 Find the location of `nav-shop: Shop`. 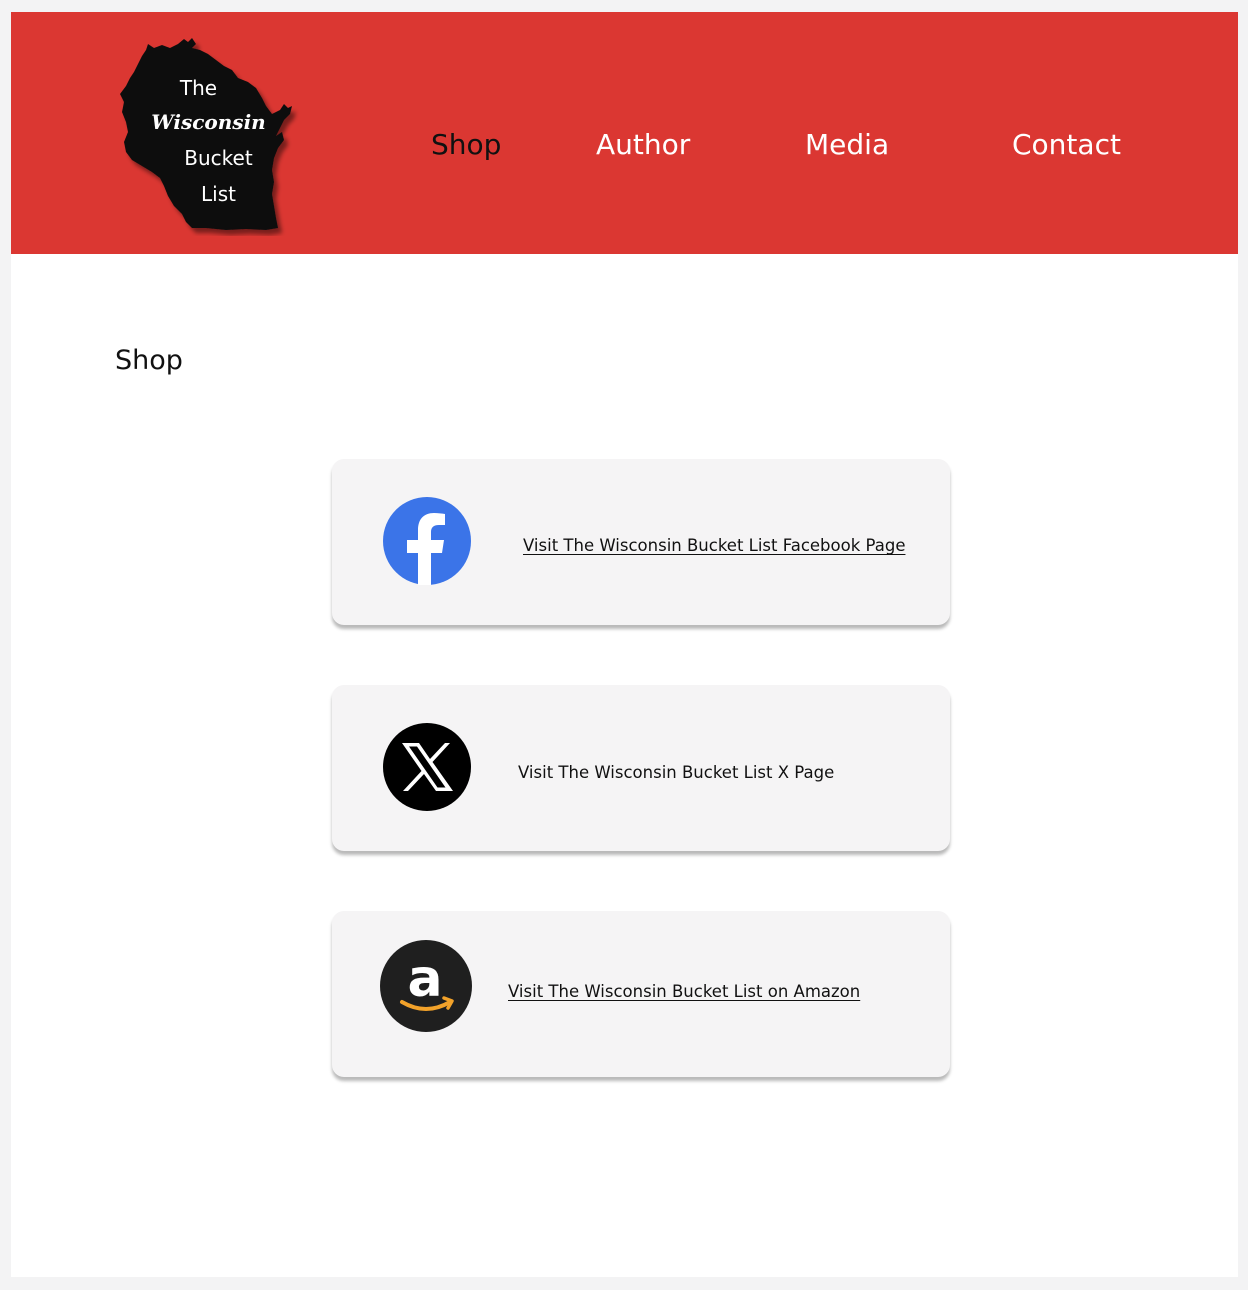

nav-shop: Shop is located at coordinates (466, 144).